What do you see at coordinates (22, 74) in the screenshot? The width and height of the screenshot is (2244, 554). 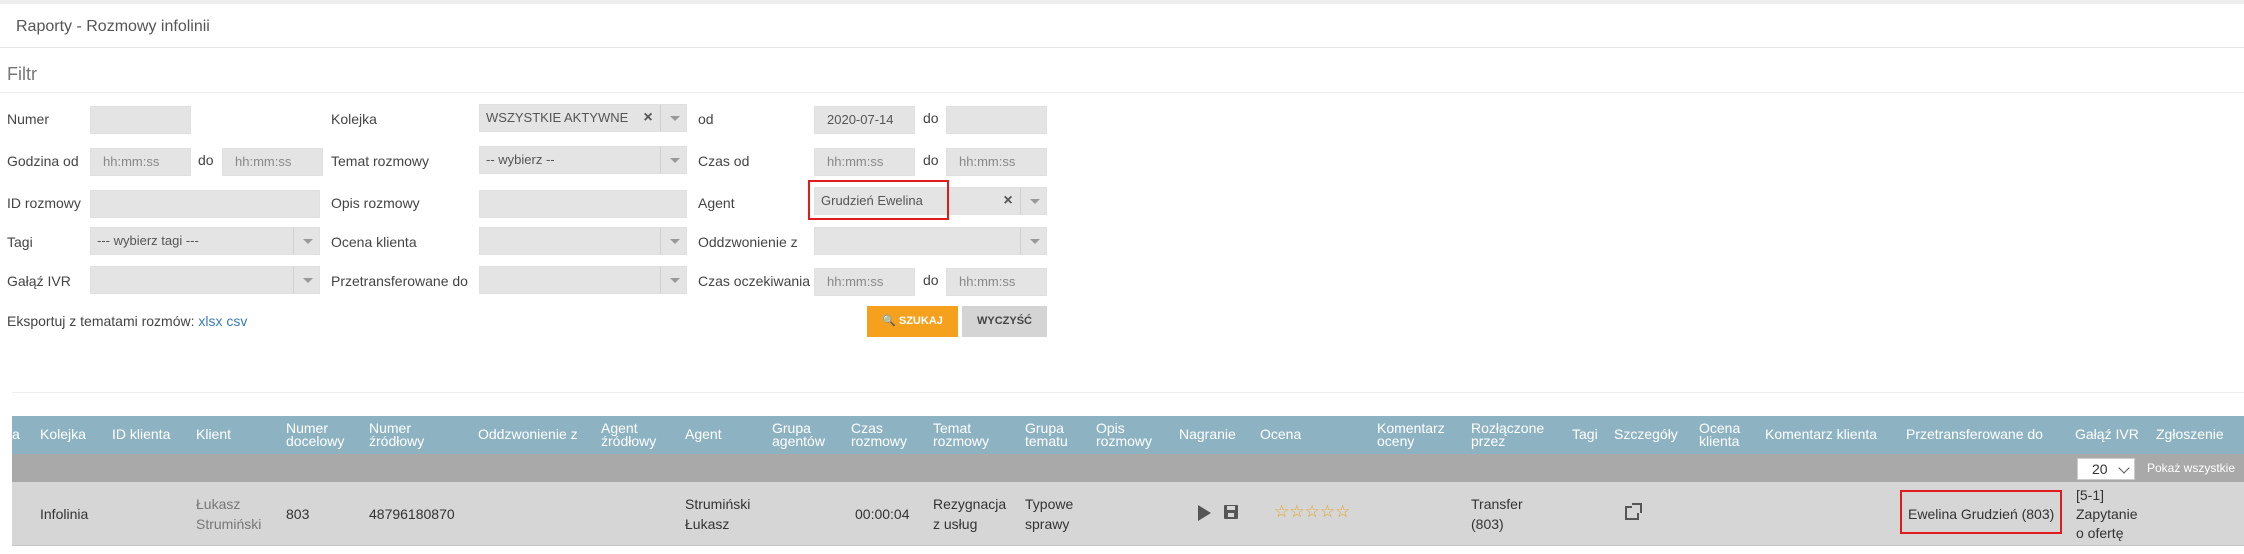 I see `filter-title: Filtr` at bounding box center [22, 74].